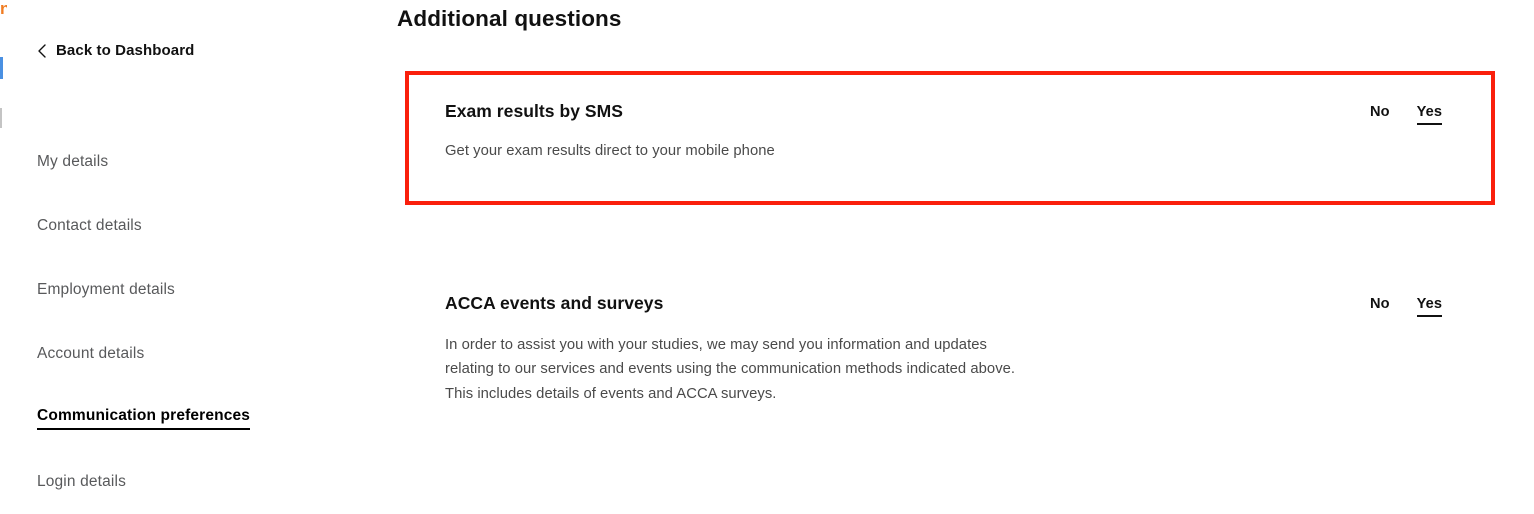  I want to click on sidebar-item-my-details: My details, so click(198, 162).